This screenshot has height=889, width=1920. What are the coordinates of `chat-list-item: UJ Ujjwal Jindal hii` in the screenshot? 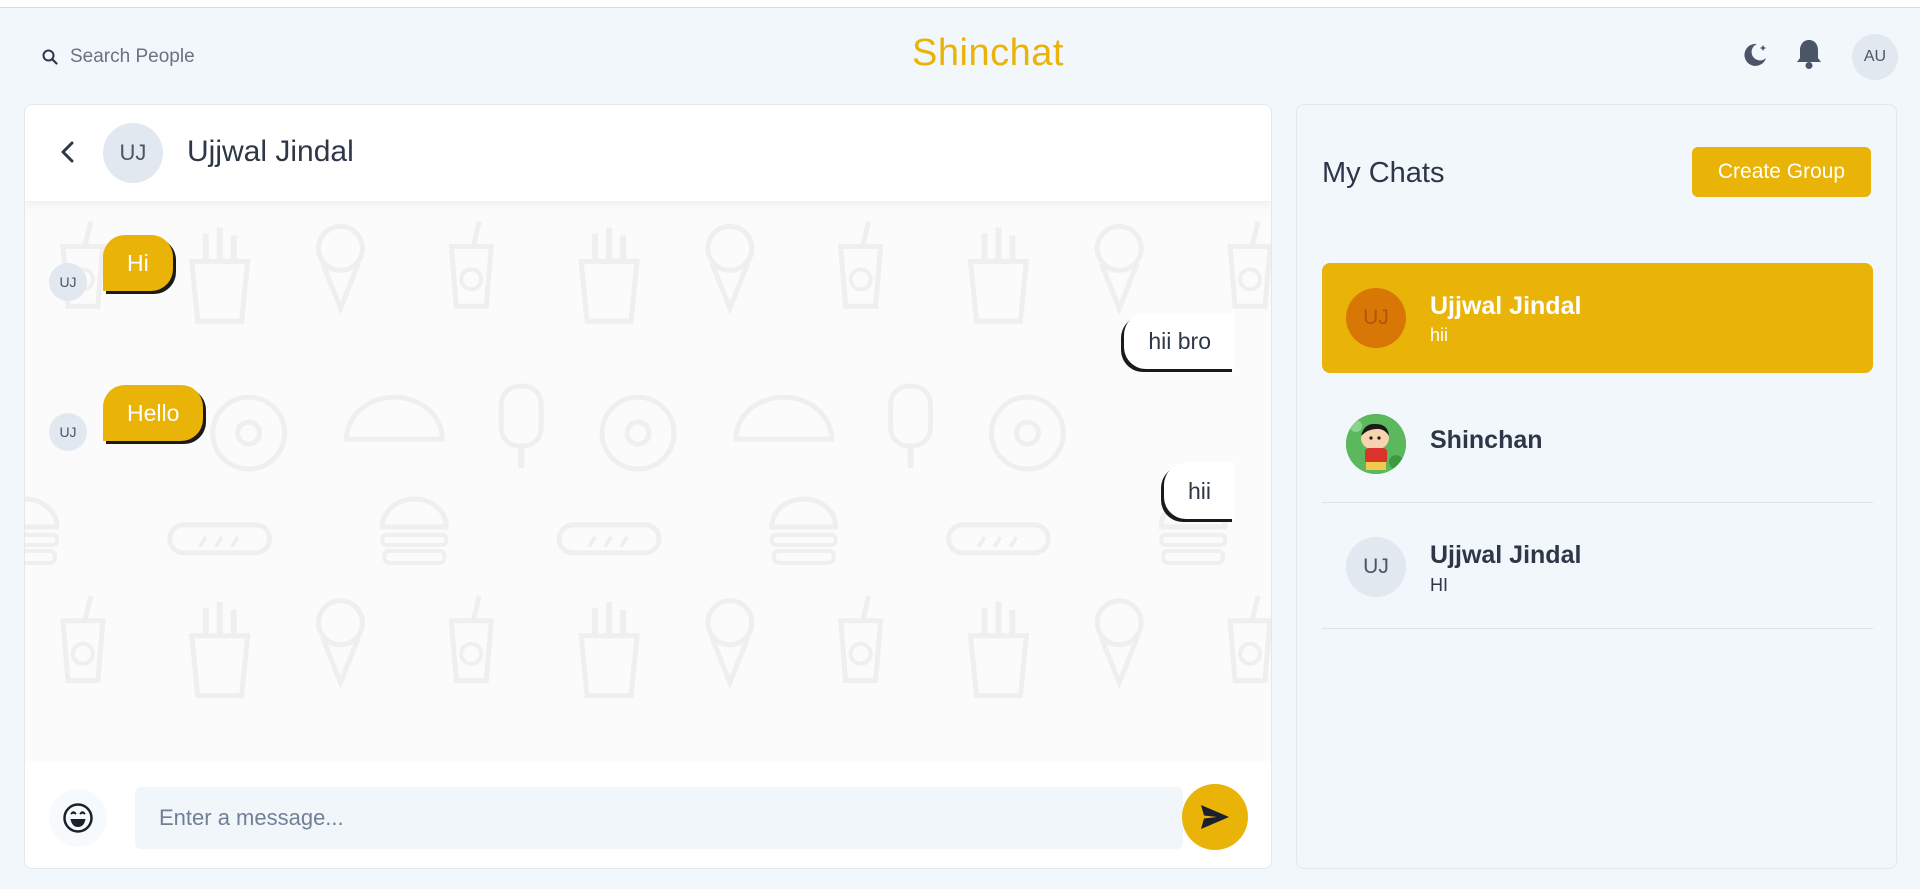 It's located at (1597, 318).